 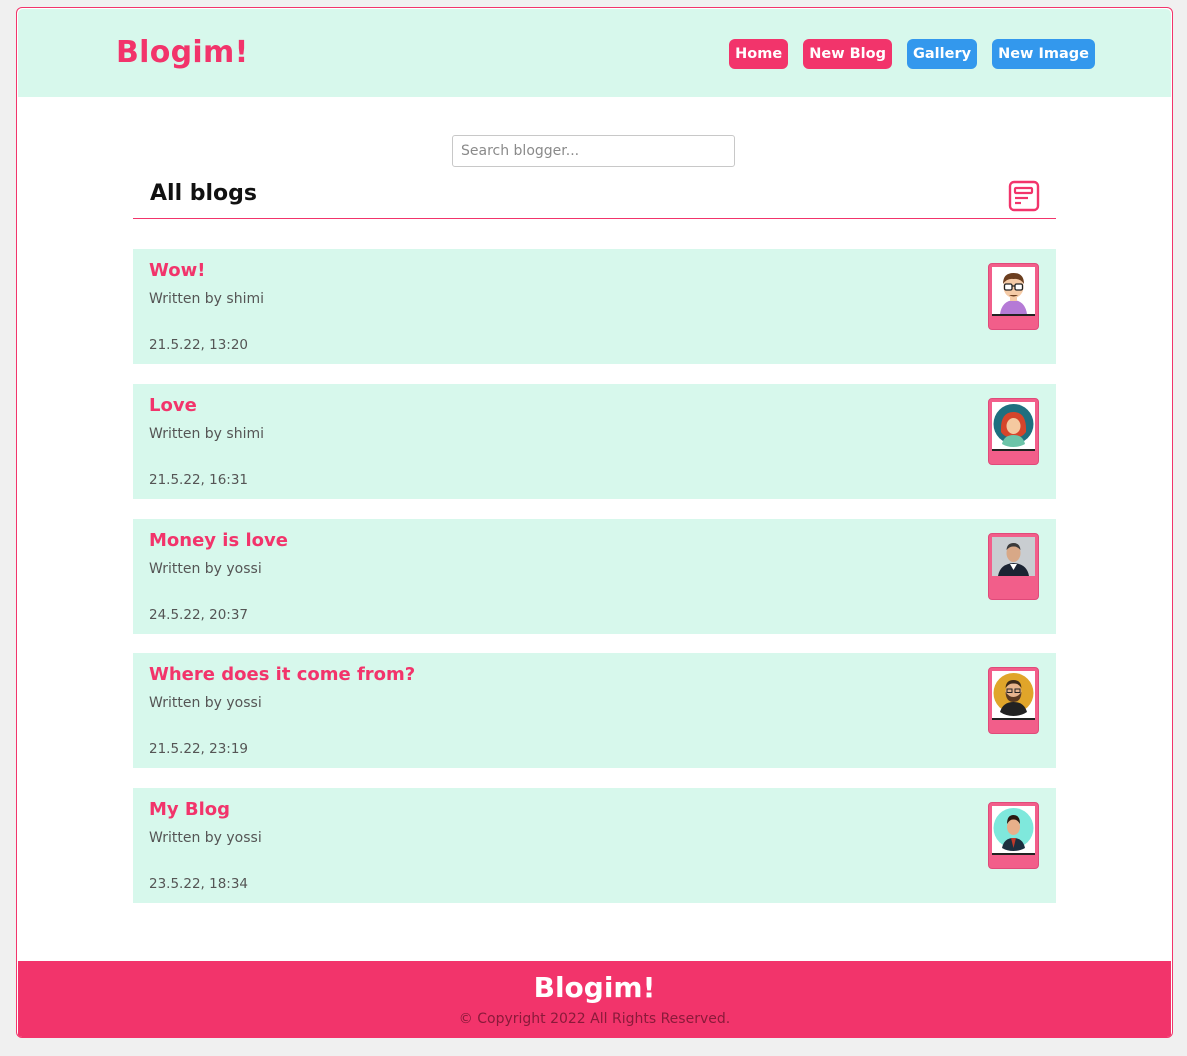 I want to click on nav-new-blog-button: New Blog, so click(x=847, y=54).